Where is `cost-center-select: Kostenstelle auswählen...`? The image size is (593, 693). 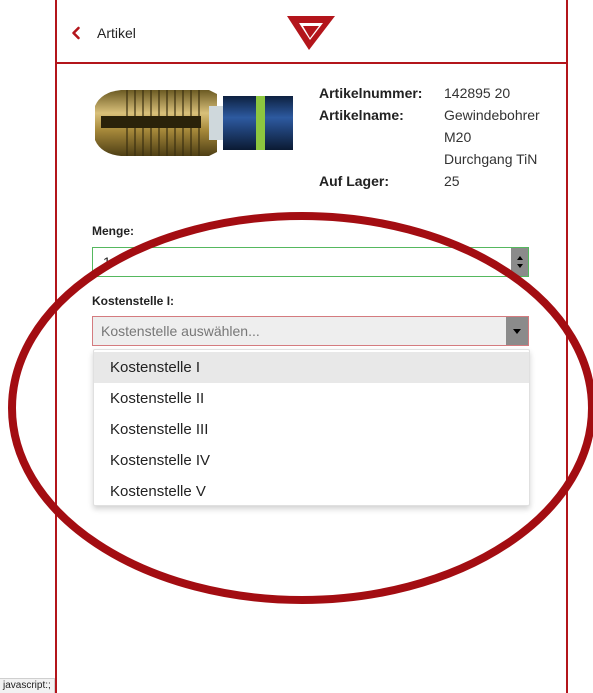
cost-center-select: Kostenstelle auswählen... is located at coordinates (310, 331).